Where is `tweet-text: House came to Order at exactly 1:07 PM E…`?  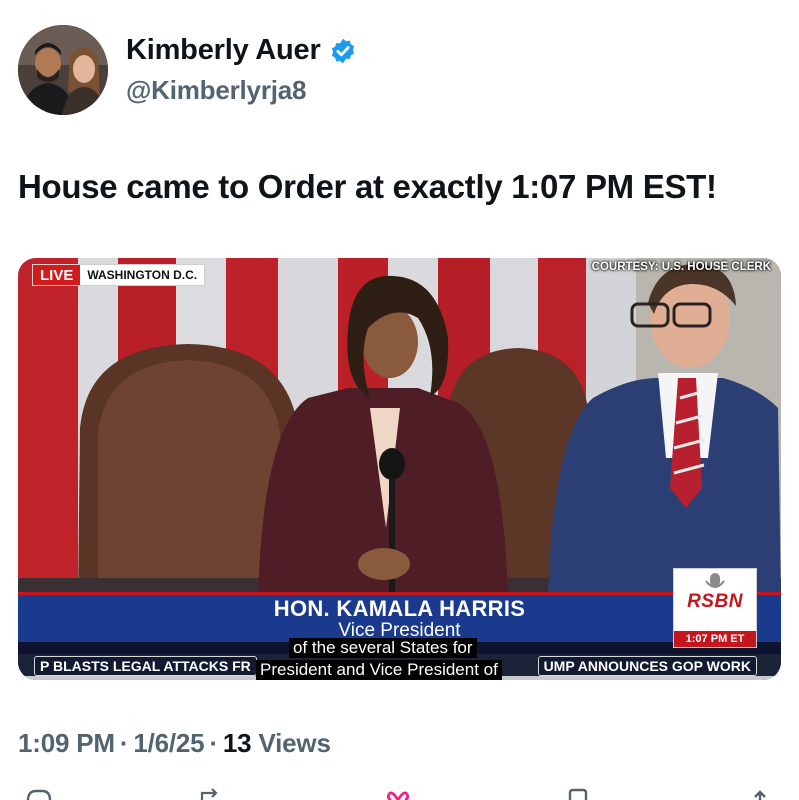
tweet-text: House came to Order at exactly 1:07 PM E… is located at coordinates (367, 186).